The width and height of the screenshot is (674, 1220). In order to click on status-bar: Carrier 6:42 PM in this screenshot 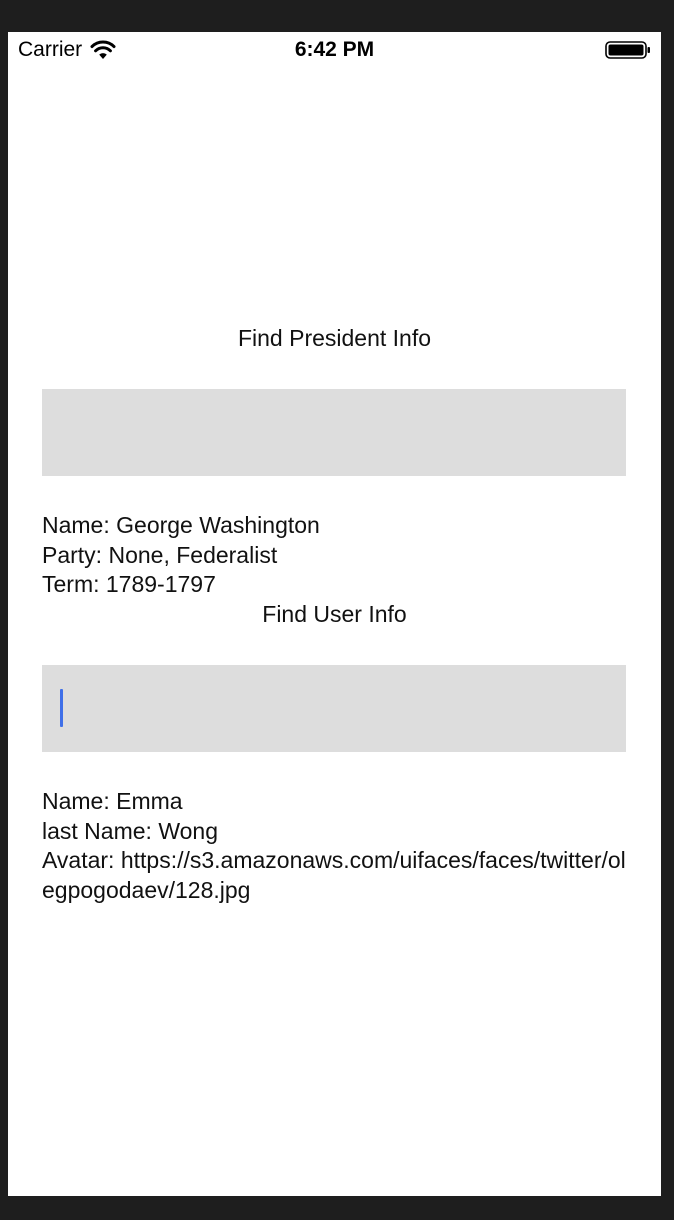, I will do `click(334, 50)`.